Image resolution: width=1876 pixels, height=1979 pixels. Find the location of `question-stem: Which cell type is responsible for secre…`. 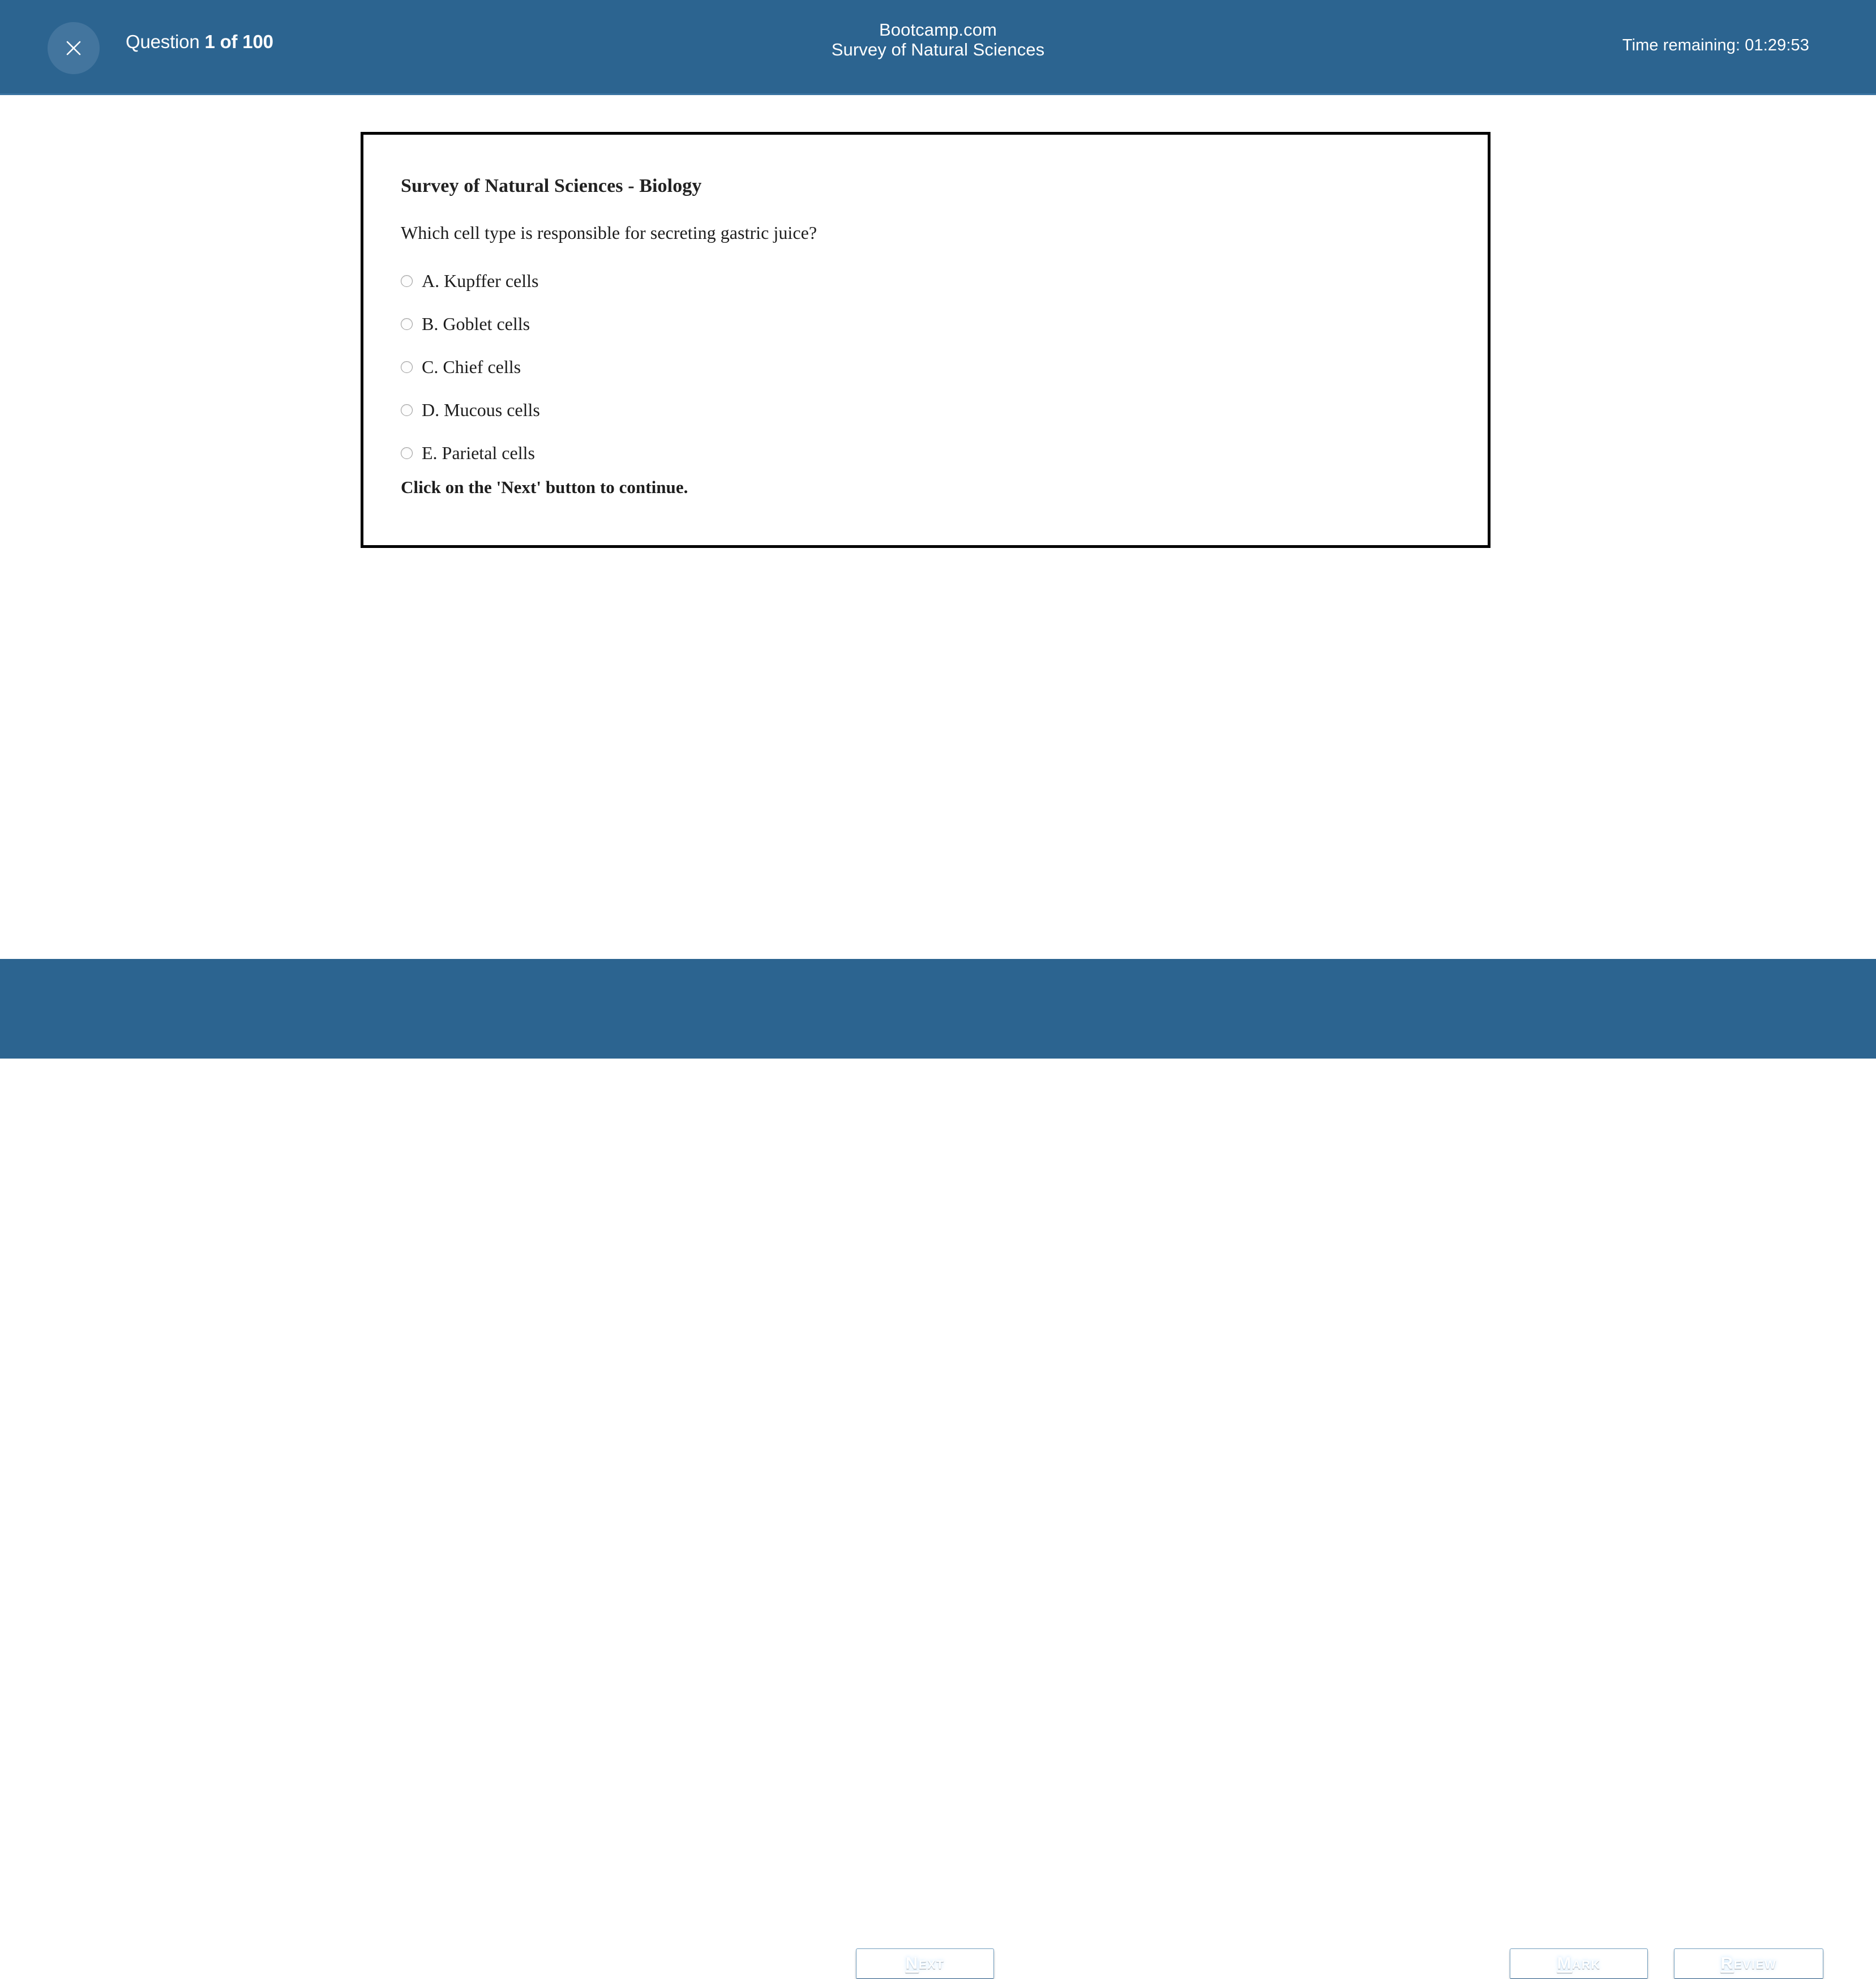

question-stem: Which cell type is responsible for secre… is located at coordinates (609, 232).